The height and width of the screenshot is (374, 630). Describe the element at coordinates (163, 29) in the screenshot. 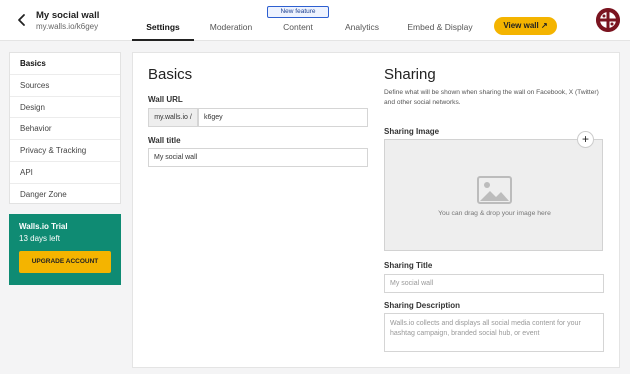

I see `tab-settings: Settings` at that location.